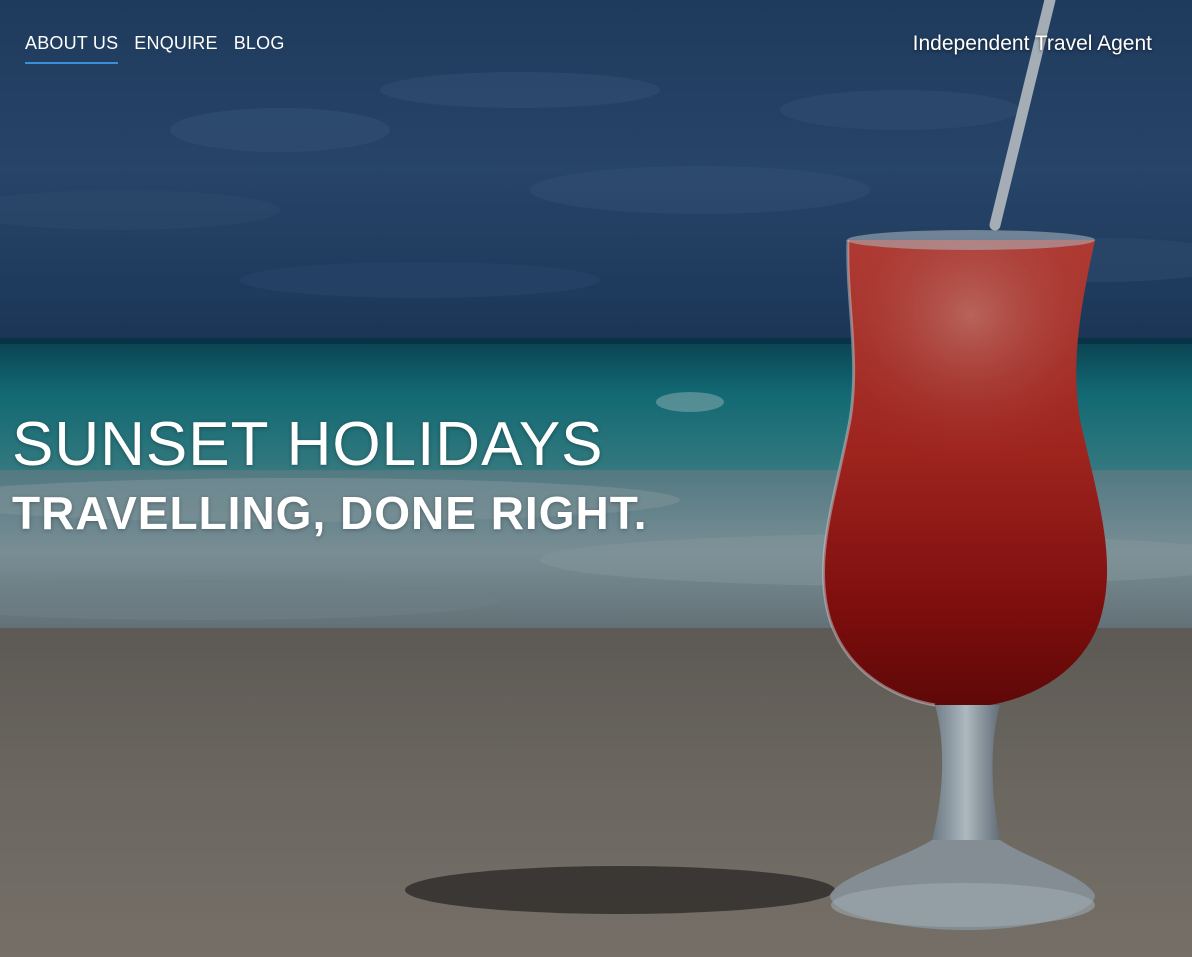 The width and height of the screenshot is (1192, 957). What do you see at coordinates (259, 48) in the screenshot?
I see `nav-link-blog: BLOG` at bounding box center [259, 48].